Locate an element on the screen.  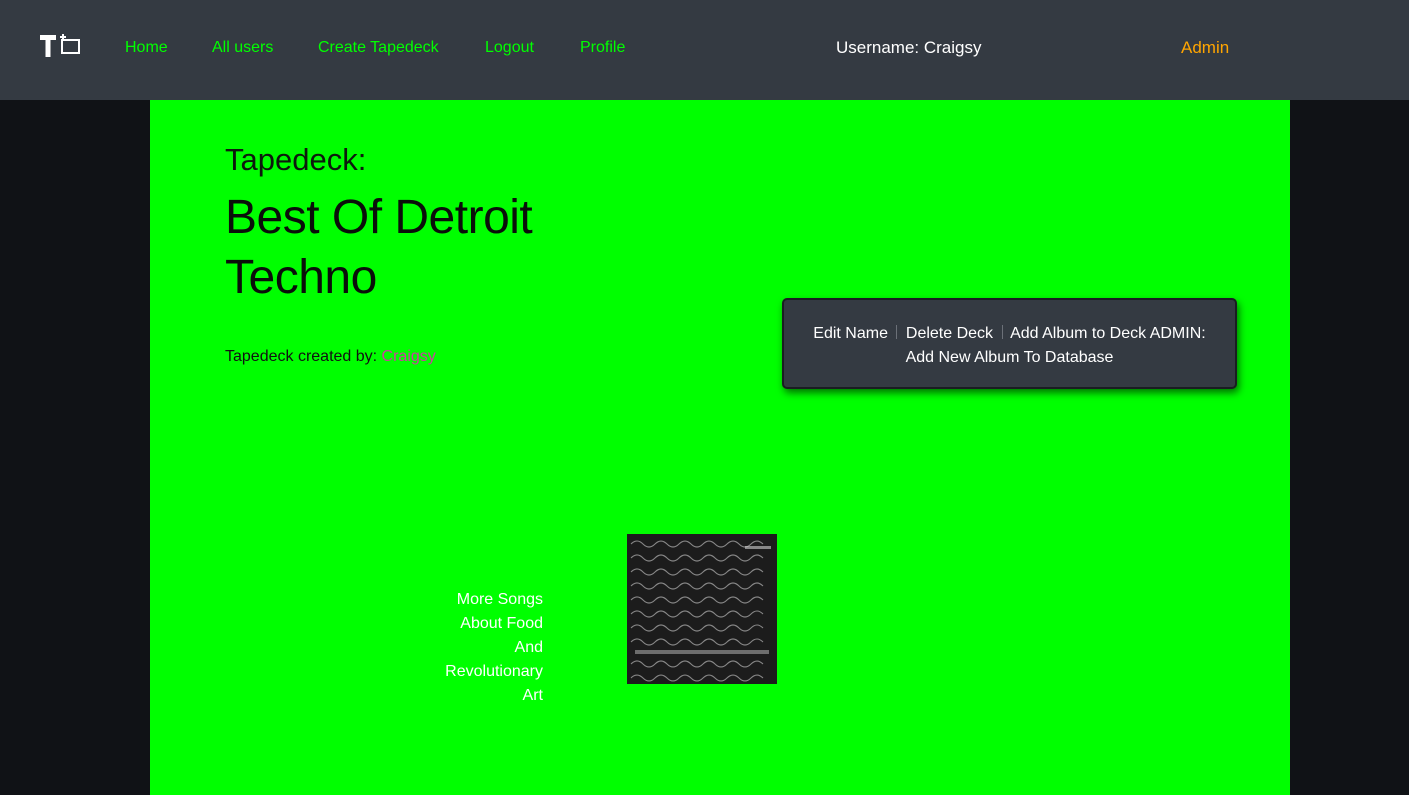
edit-name-button: Edit Name is located at coordinates (850, 333).